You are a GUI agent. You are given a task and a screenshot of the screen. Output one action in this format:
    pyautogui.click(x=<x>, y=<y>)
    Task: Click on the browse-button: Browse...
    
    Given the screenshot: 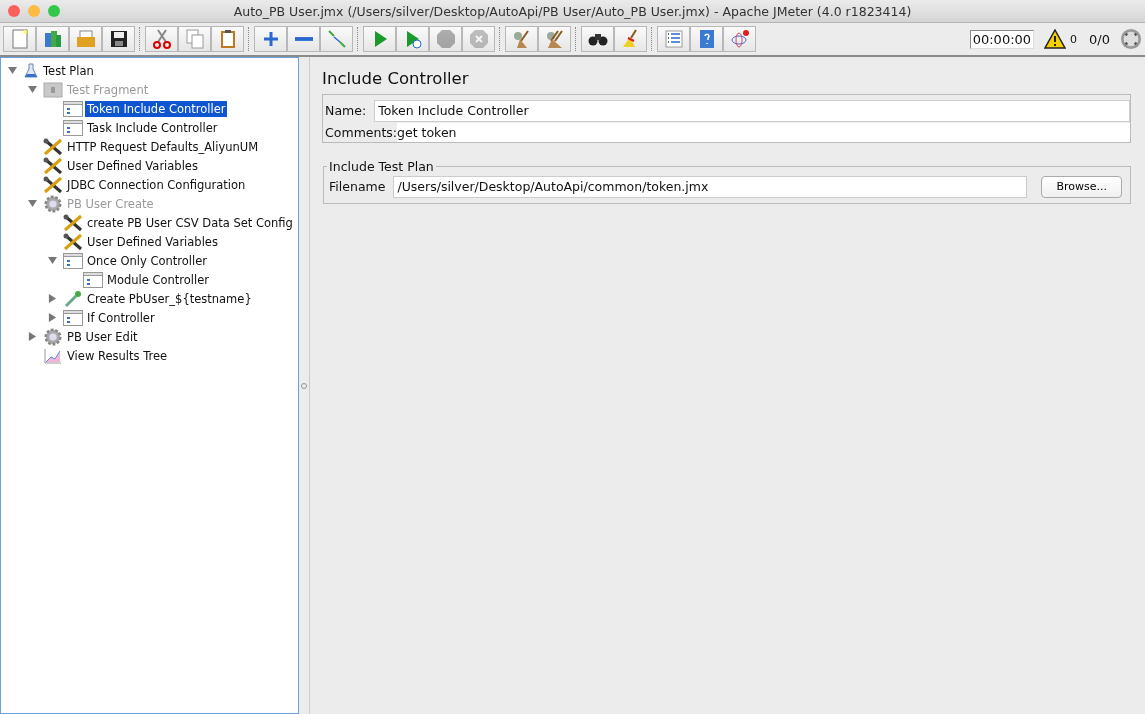 What is the action you would take?
    pyautogui.click(x=1081, y=186)
    